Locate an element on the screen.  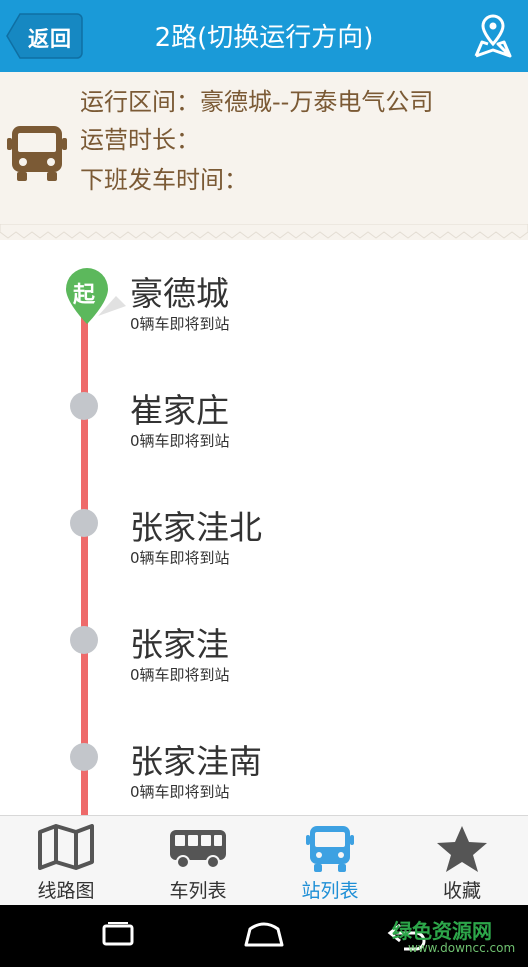
recent-apps-icon is located at coordinates (118, 935).